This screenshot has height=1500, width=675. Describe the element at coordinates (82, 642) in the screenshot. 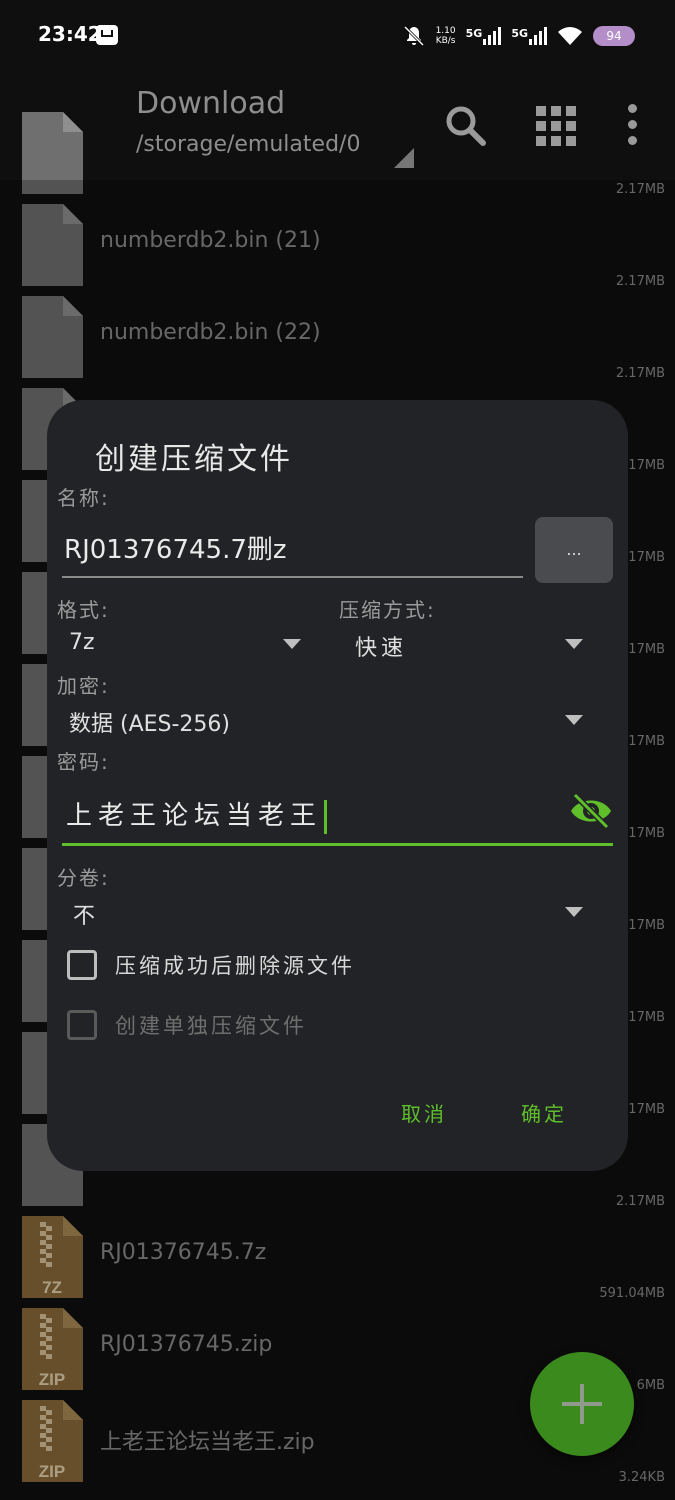

I see `format-value: 7z` at that location.